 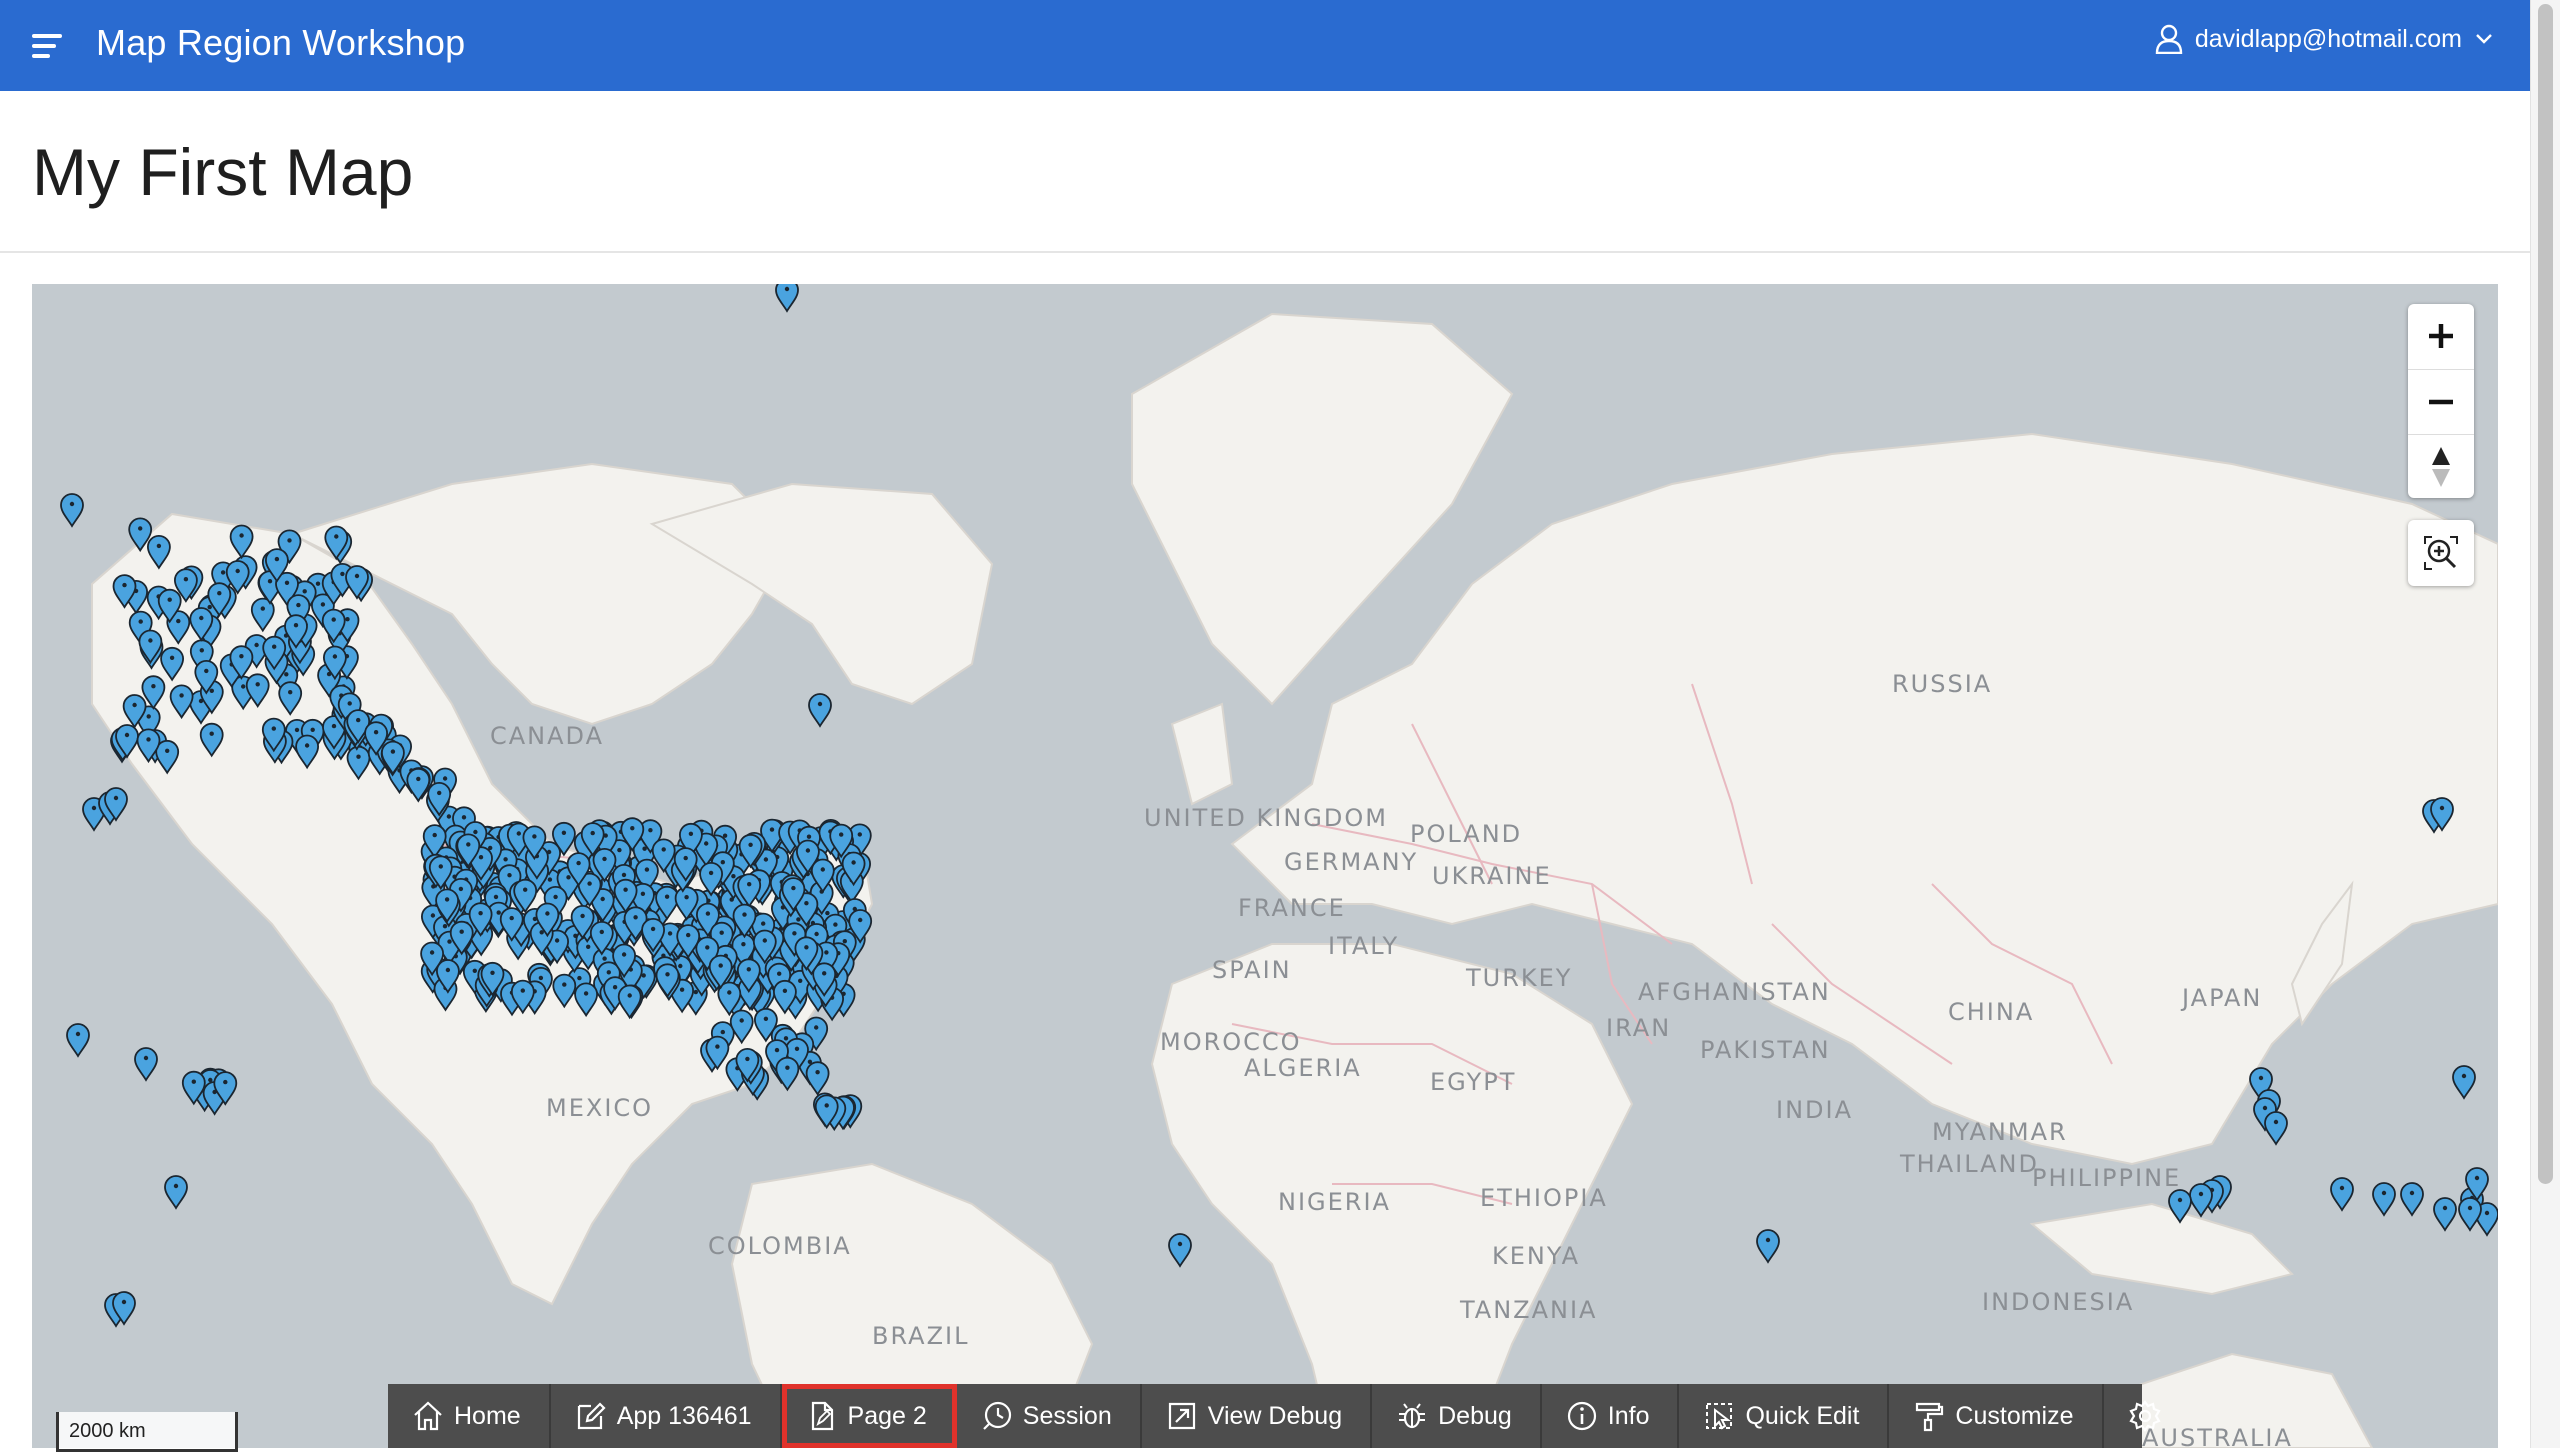 What do you see at coordinates (1628, 1415) in the screenshot?
I see `devbar-info-label: Info` at bounding box center [1628, 1415].